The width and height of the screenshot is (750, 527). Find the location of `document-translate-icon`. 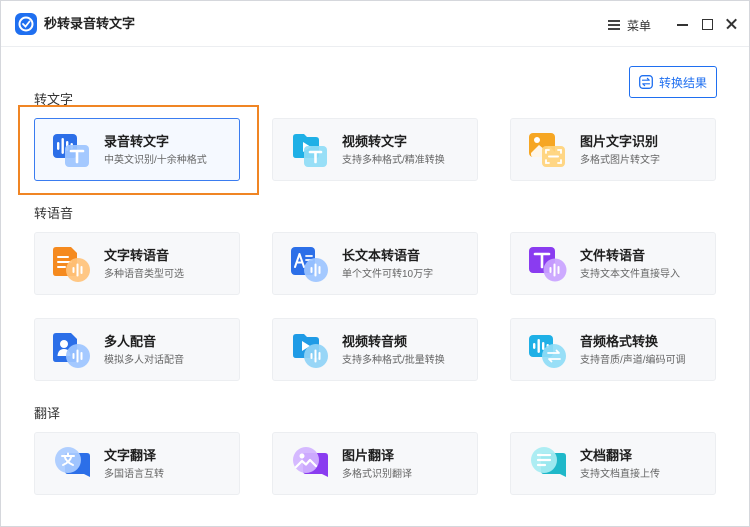

document-translate-icon is located at coordinates (548, 462).